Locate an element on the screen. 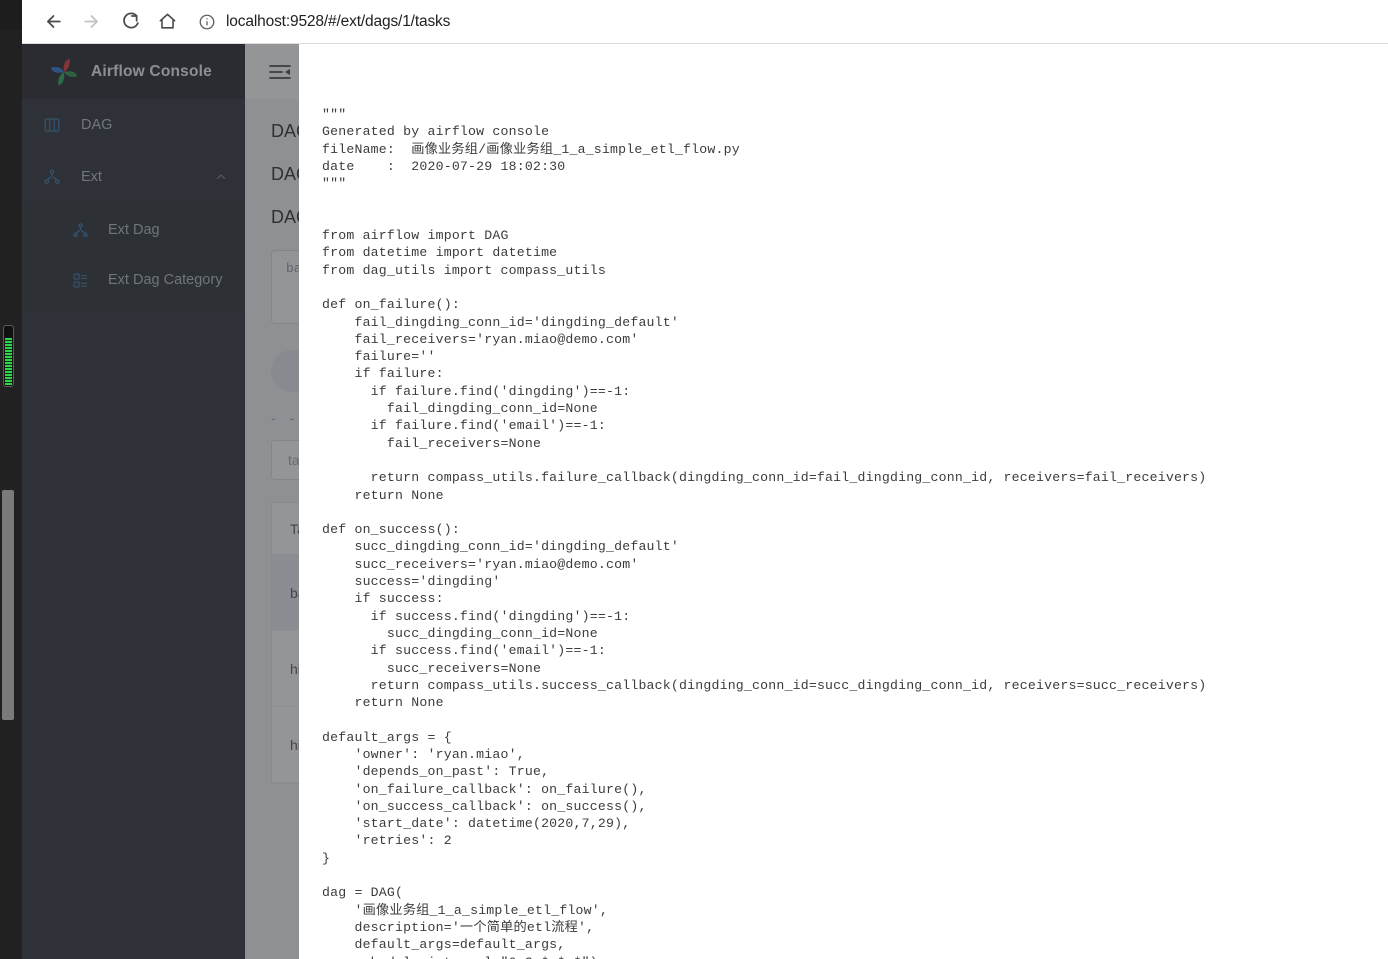 This screenshot has height=959, width=1388. green-scroll-indicator is located at coordinates (8, 356).